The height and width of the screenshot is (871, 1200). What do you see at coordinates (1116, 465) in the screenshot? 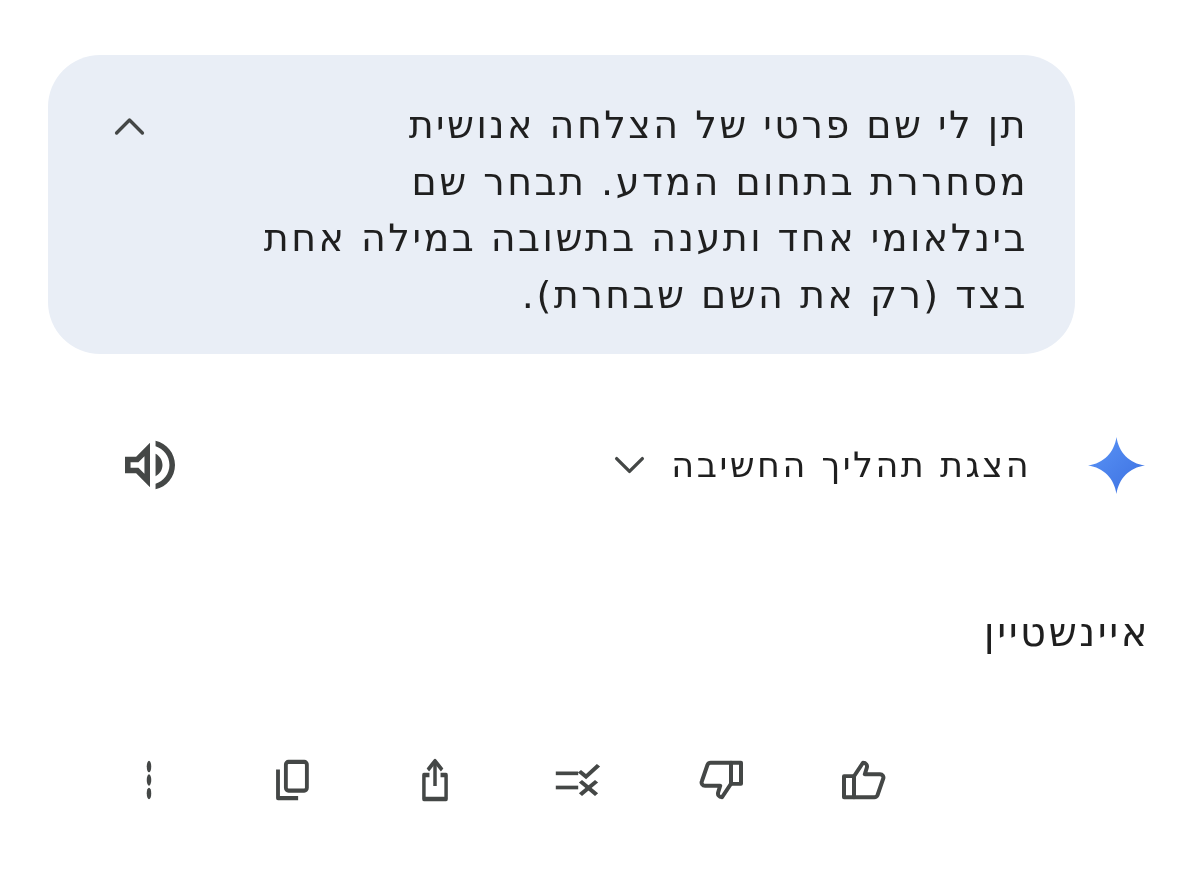
I see `sparkle-icon` at bounding box center [1116, 465].